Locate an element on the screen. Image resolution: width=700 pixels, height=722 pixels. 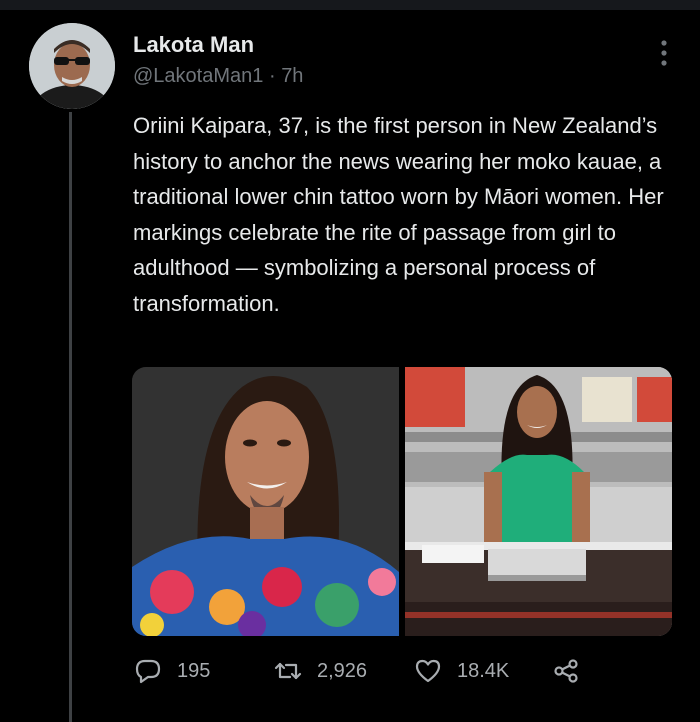
retweet-count: 2,926 is located at coordinates (342, 670).